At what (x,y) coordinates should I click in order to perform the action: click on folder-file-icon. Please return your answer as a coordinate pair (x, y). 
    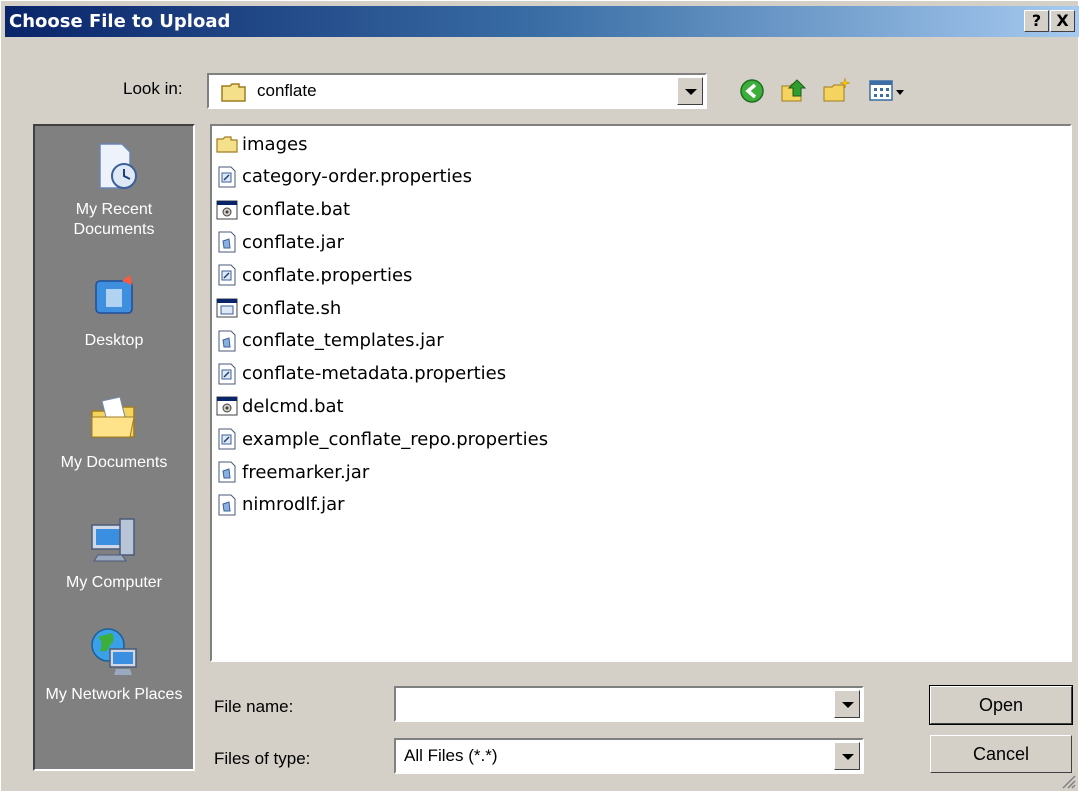
    Looking at the image, I should click on (227, 144).